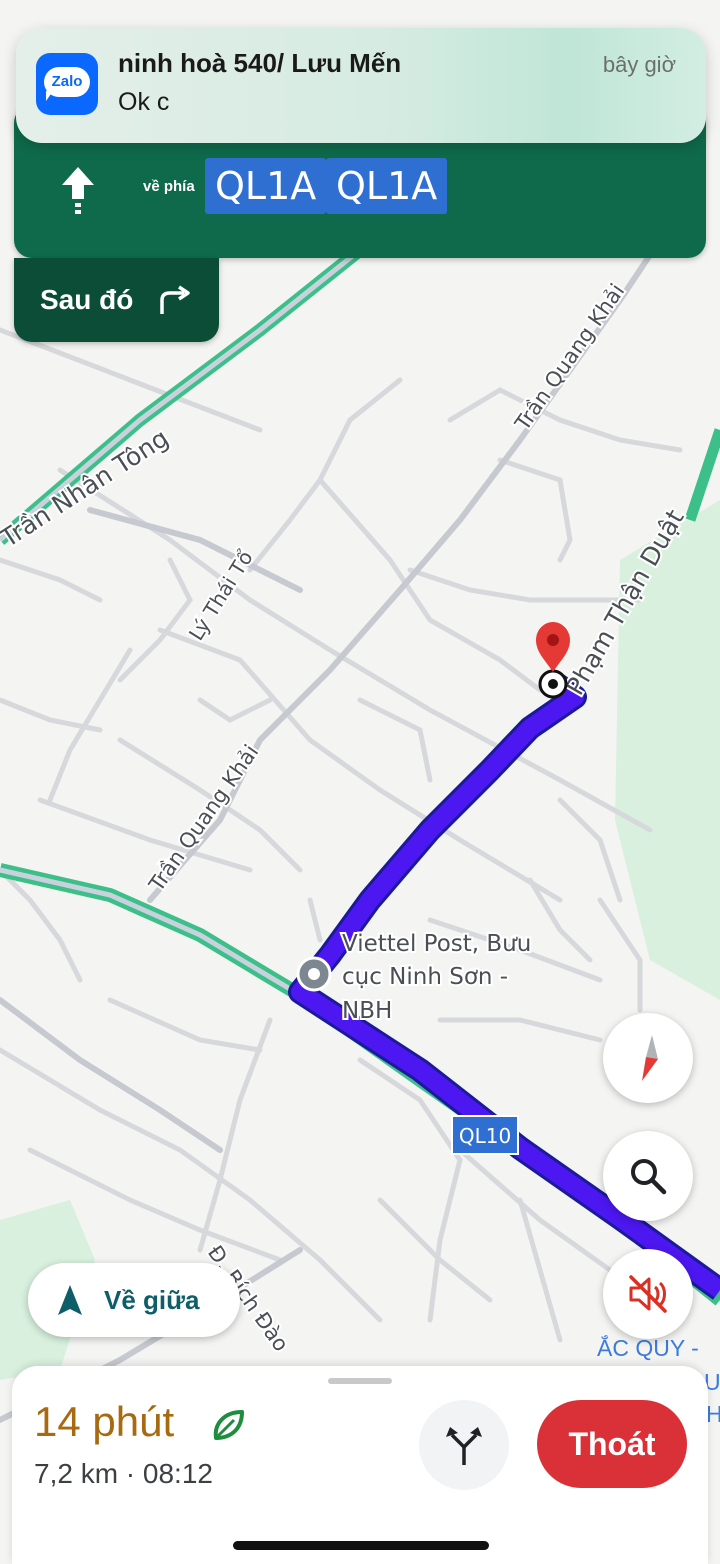  What do you see at coordinates (360, 1381) in the screenshot?
I see `panel-grabber` at bounding box center [360, 1381].